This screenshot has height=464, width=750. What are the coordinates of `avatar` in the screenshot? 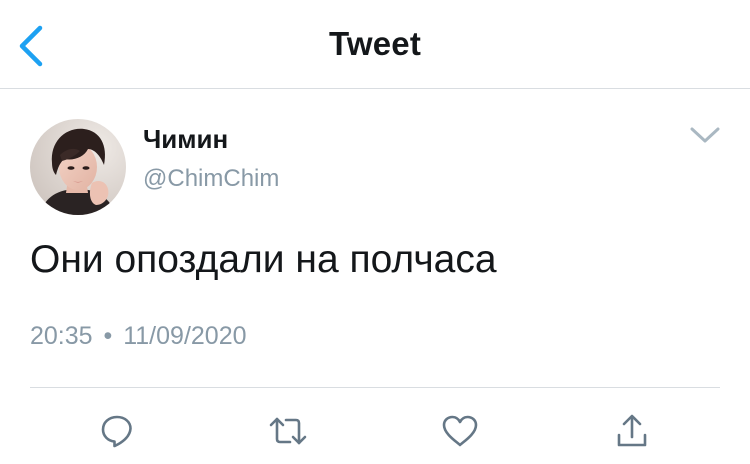 It's located at (78, 167).